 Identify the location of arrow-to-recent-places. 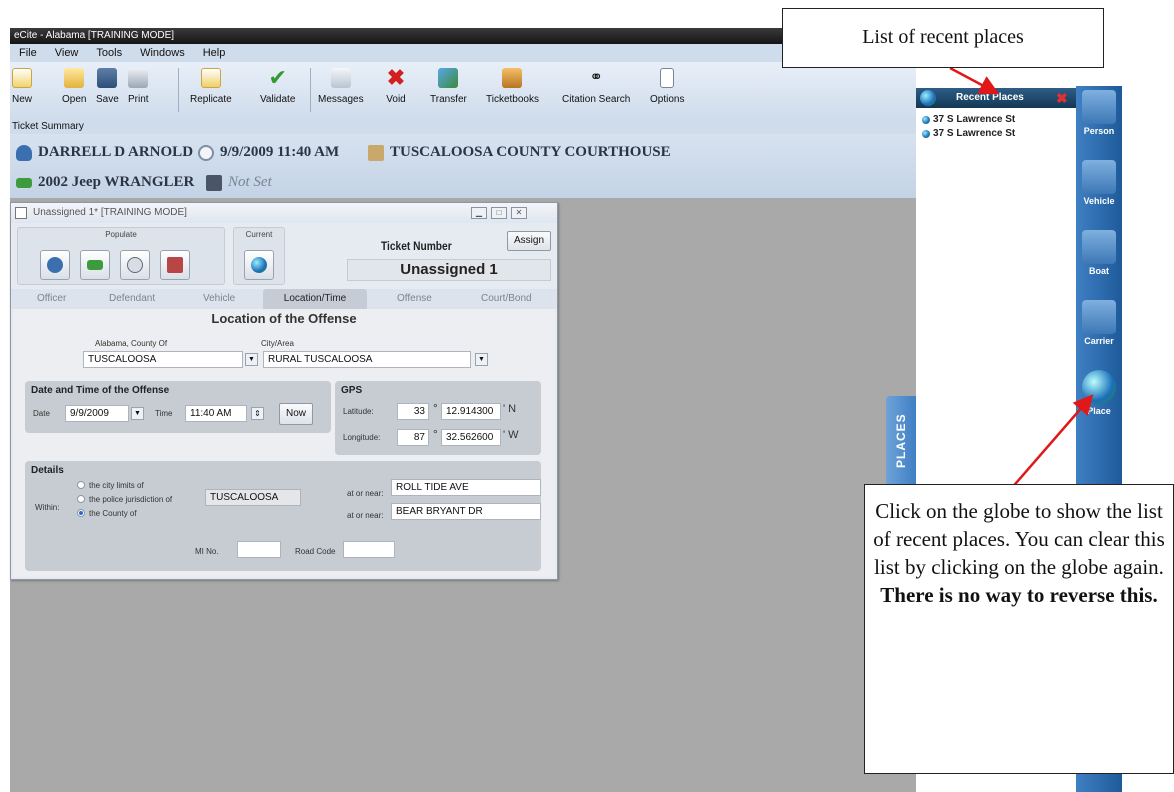
(974, 80).